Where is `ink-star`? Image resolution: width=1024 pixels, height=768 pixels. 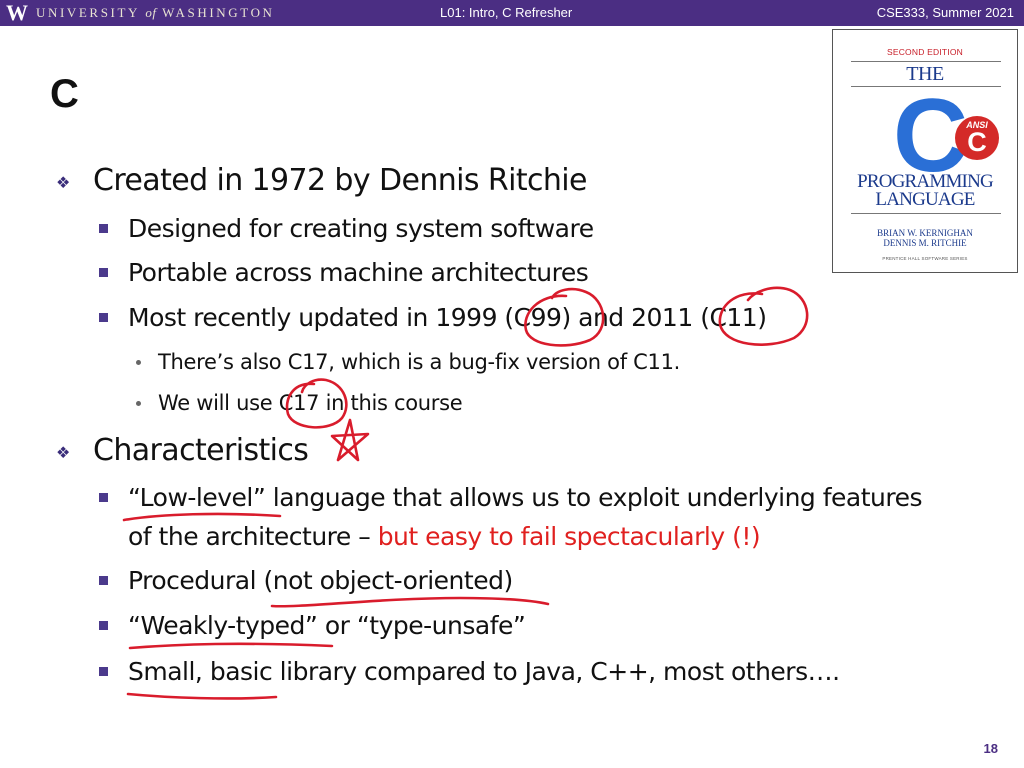 ink-star is located at coordinates (350, 440).